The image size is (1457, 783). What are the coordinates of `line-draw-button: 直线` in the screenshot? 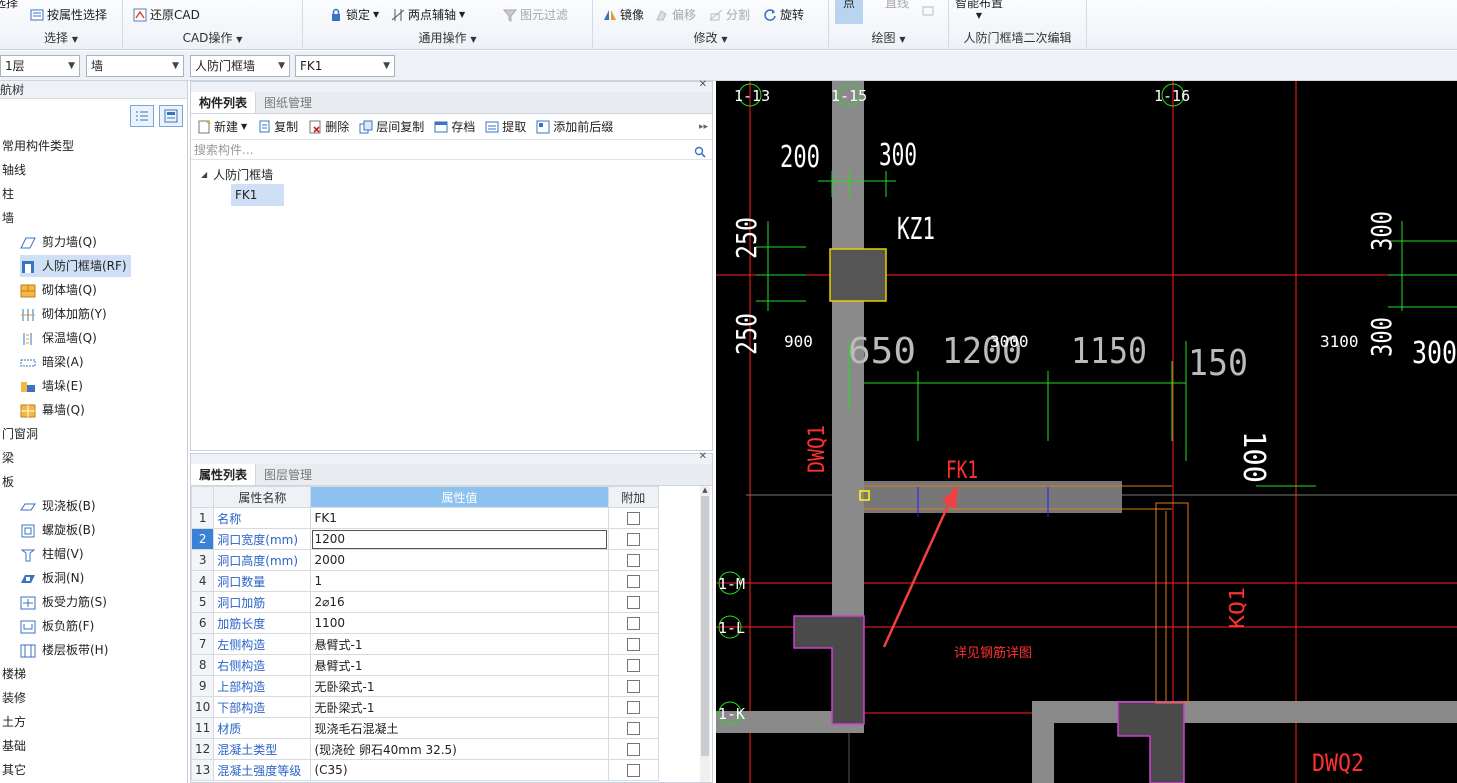 It's located at (897, 5).